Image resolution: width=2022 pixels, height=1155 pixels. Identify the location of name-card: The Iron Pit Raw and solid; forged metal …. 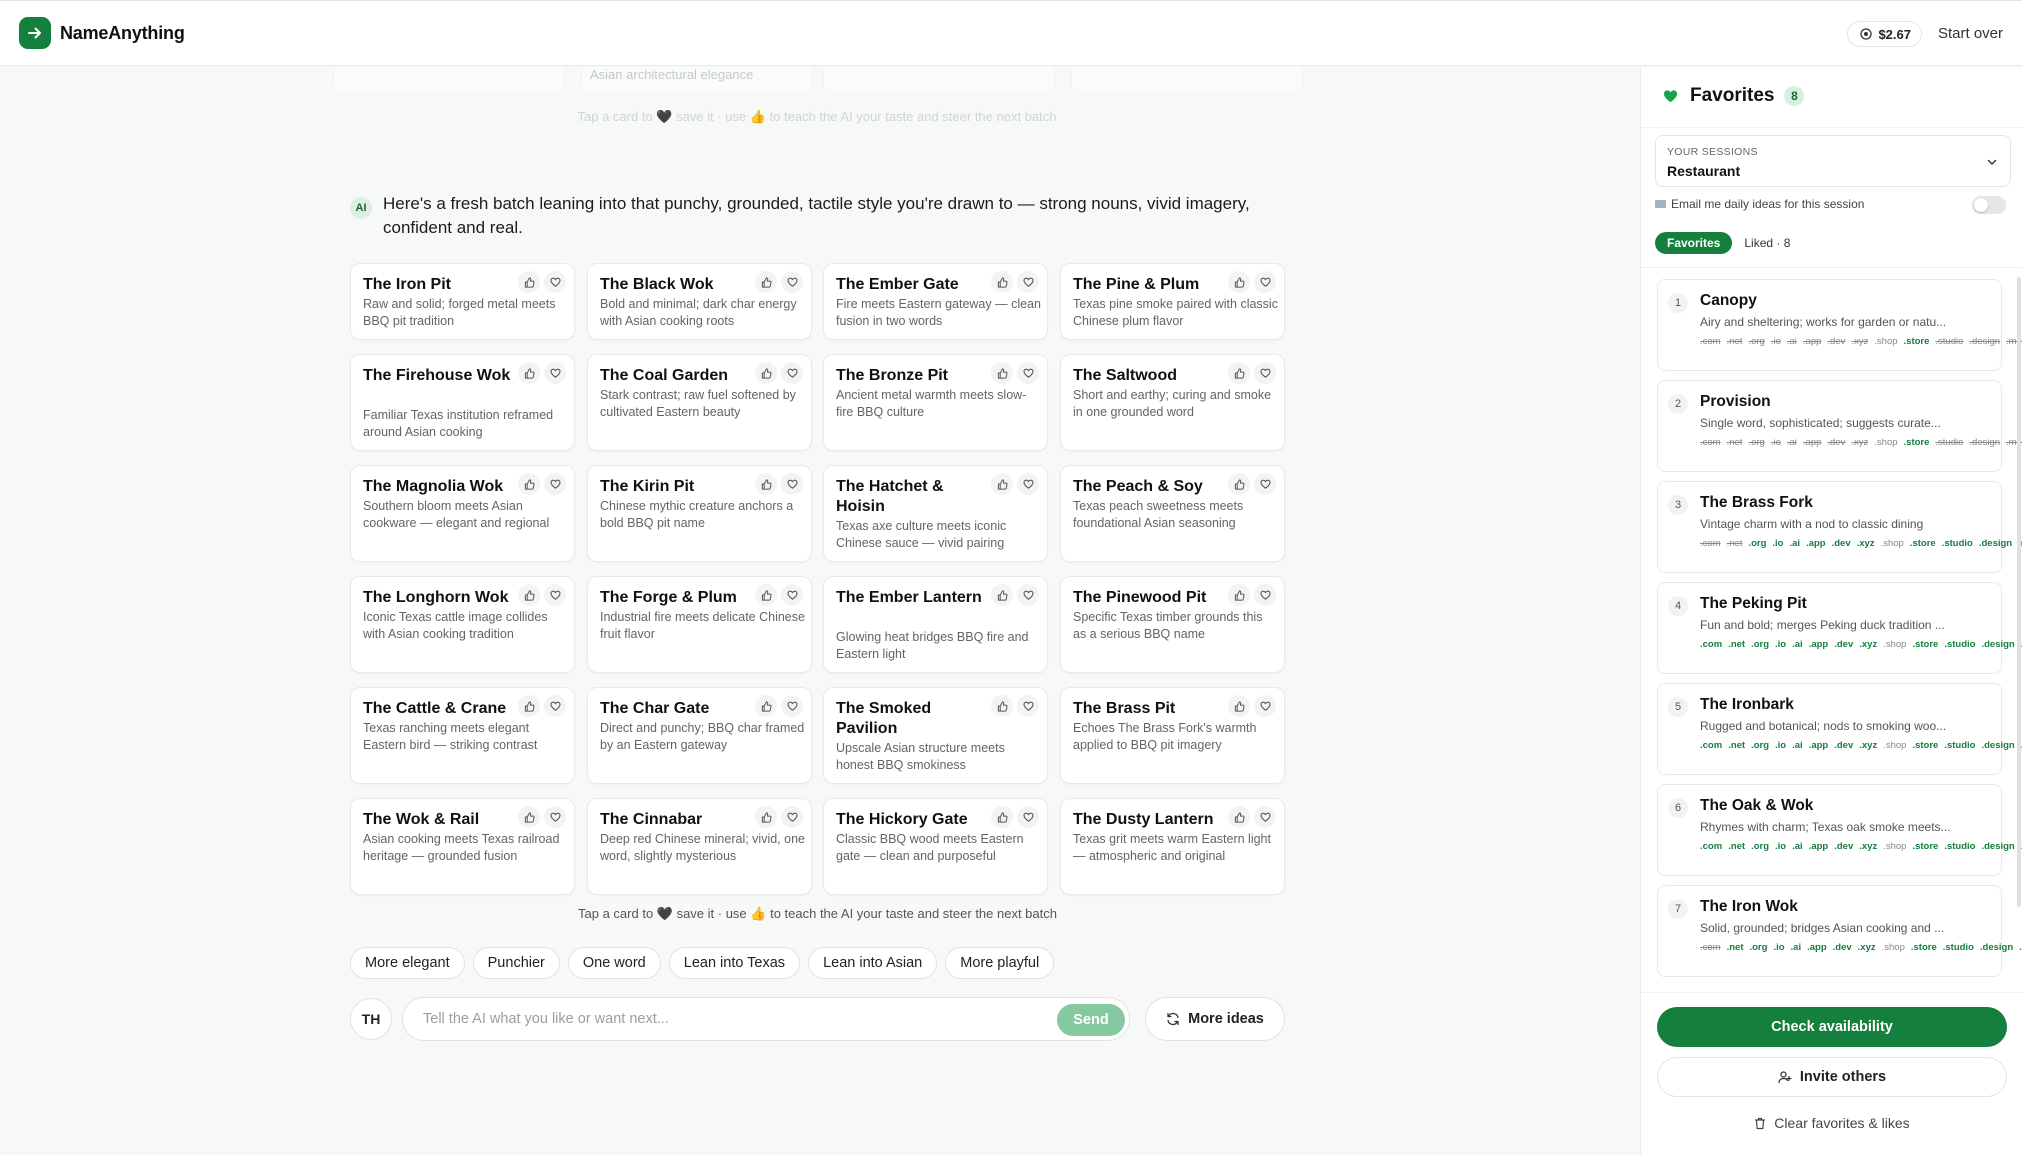
(462, 301).